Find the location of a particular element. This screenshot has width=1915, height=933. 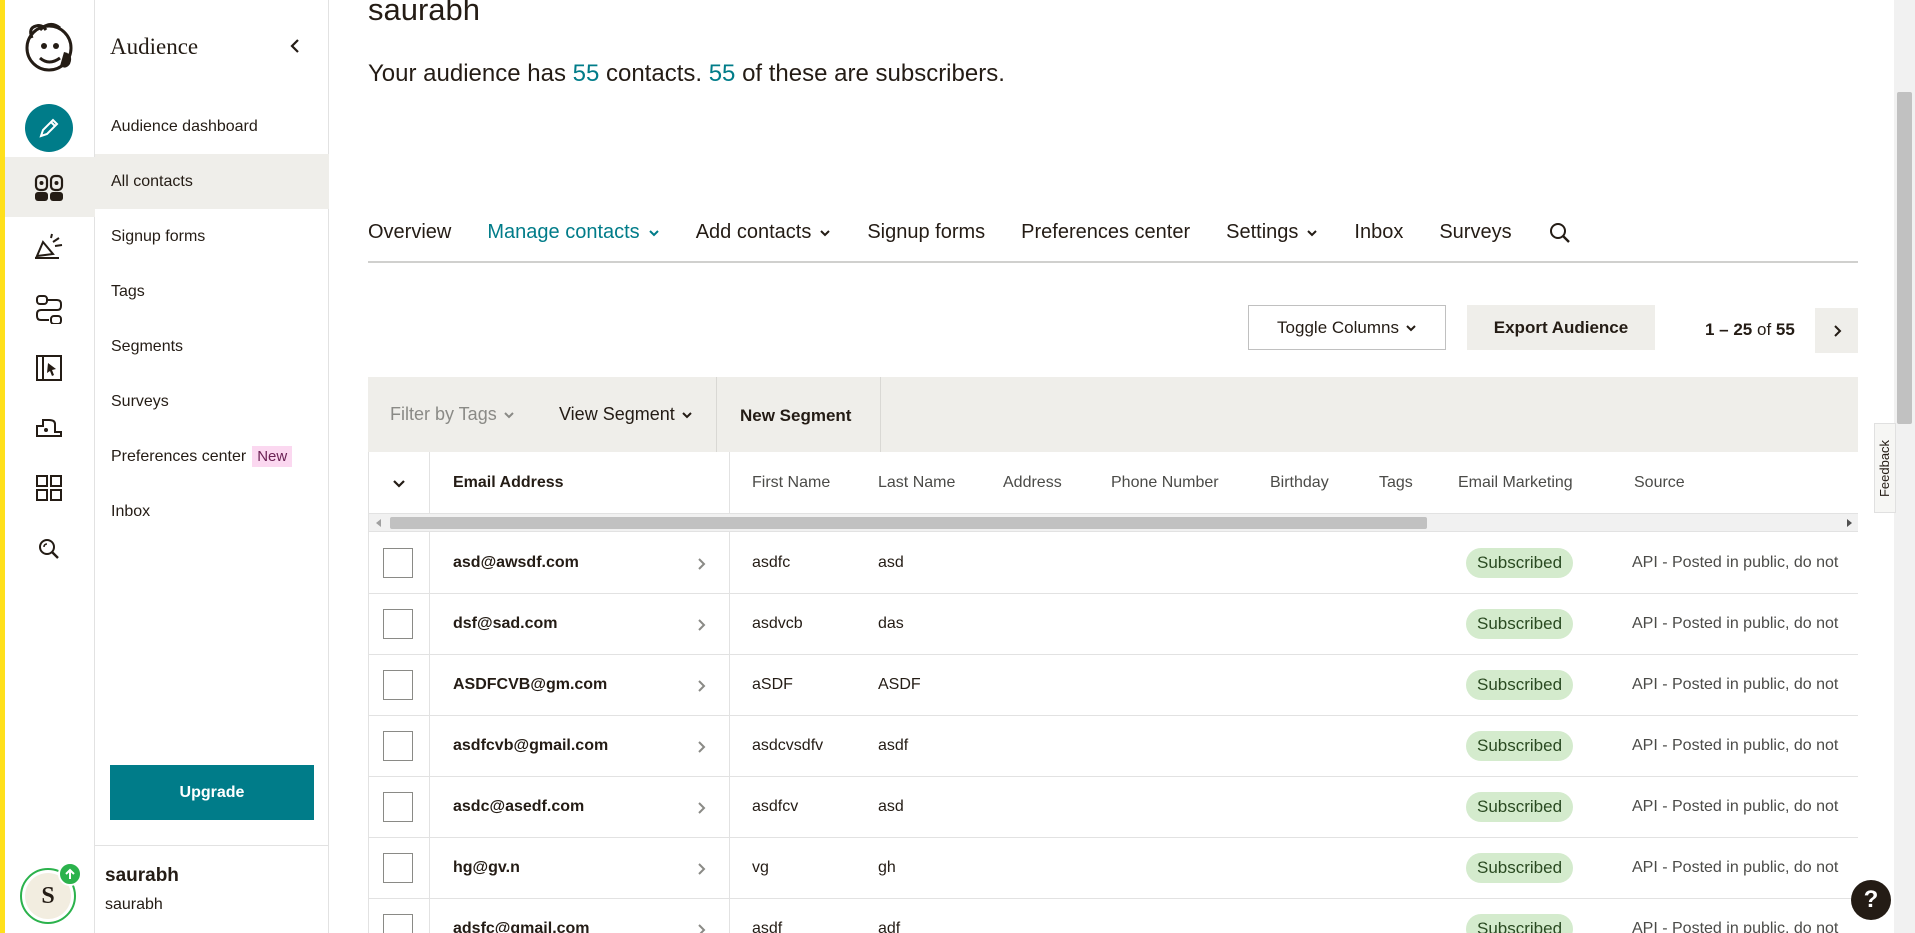

pagination-of: of is located at coordinates (1764, 329).